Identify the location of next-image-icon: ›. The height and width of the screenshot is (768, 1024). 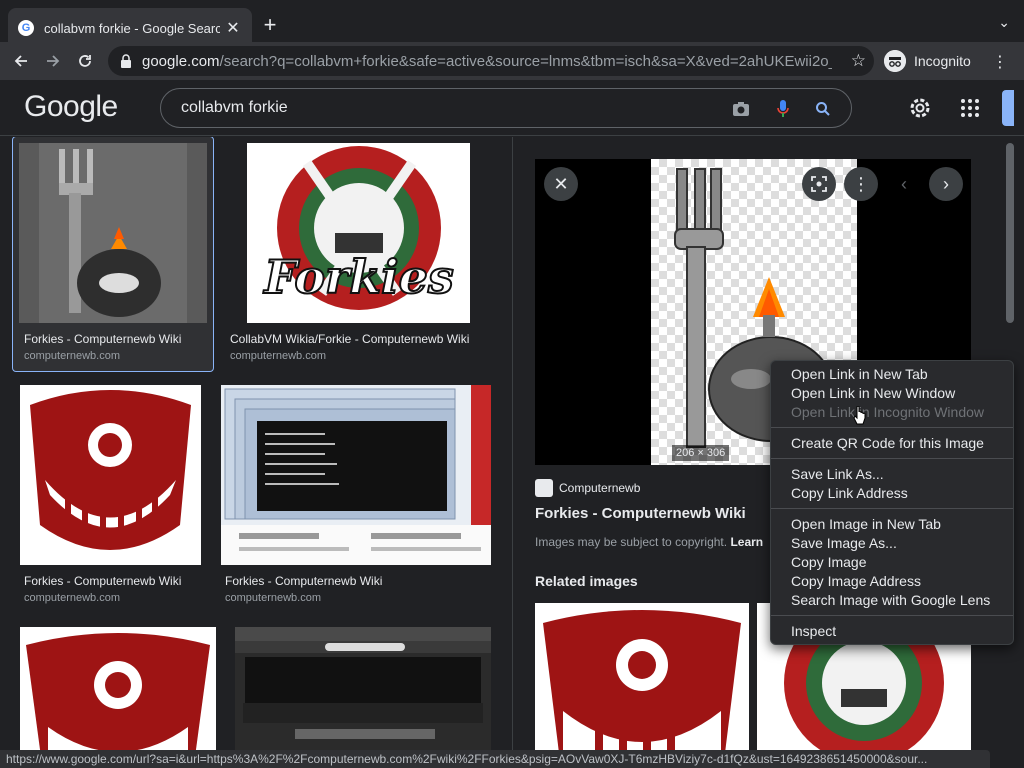
(946, 184).